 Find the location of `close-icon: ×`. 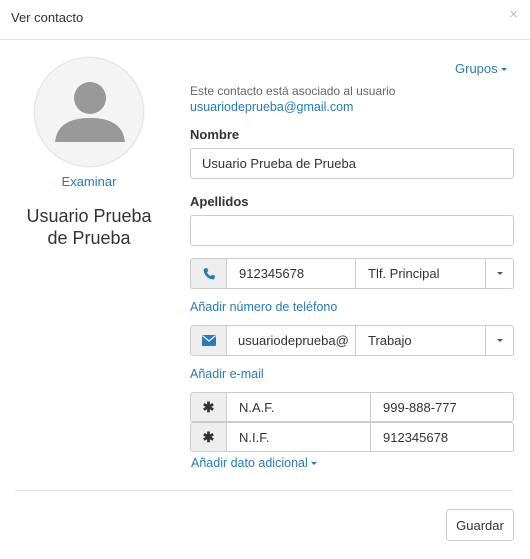

close-icon: × is located at coordinates (513, 14).